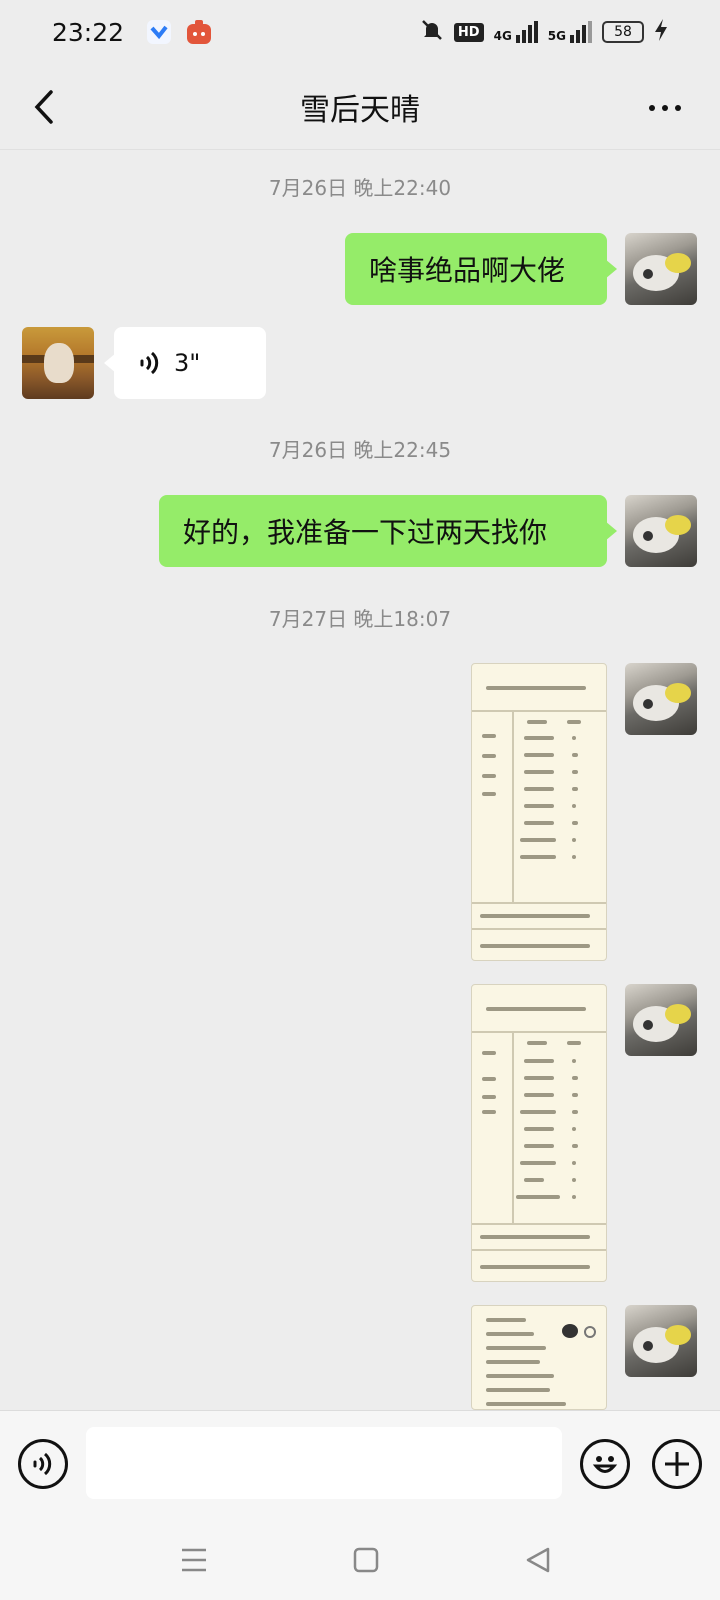  What do you see at coordinates (556, 36) in the screenshot?
I see `network-label: 5G` at bounding box center [556, 36].